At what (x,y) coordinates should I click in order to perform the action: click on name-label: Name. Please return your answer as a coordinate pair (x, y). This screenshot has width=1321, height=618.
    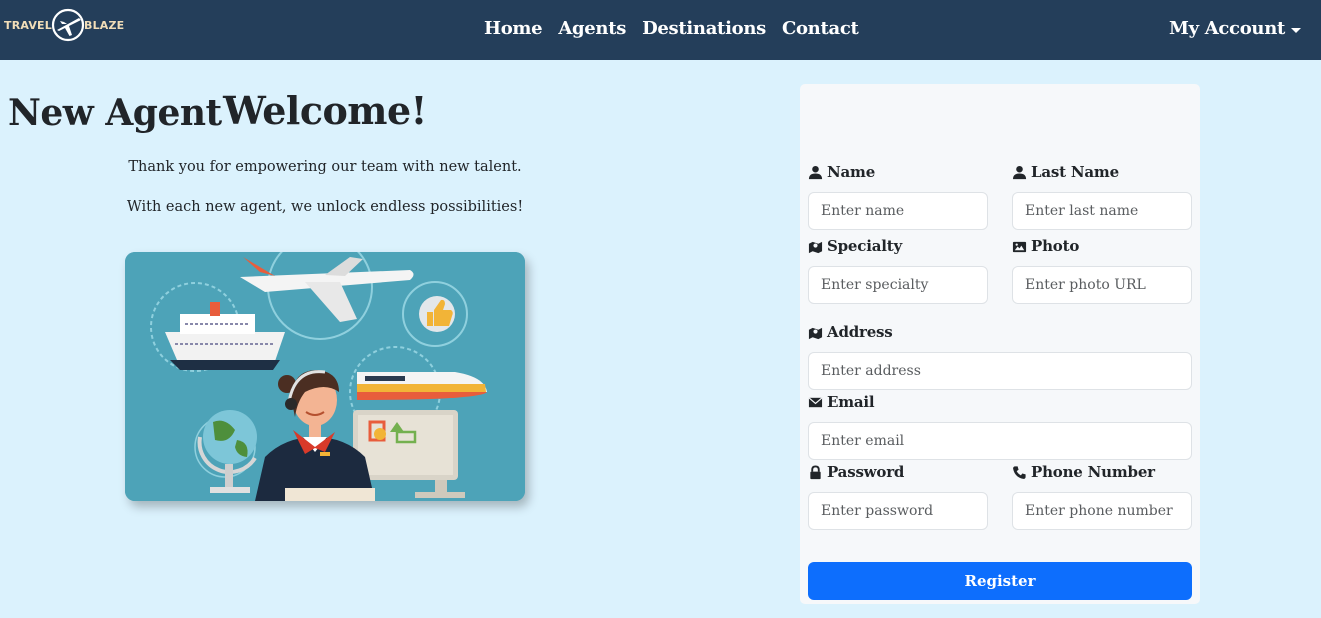
    Looking at the image, I should click on (841, 172).